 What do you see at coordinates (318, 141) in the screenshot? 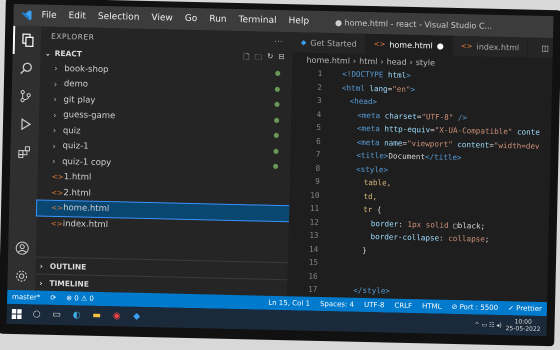
I see `line-number: 6` at bounding box center [318, 141].